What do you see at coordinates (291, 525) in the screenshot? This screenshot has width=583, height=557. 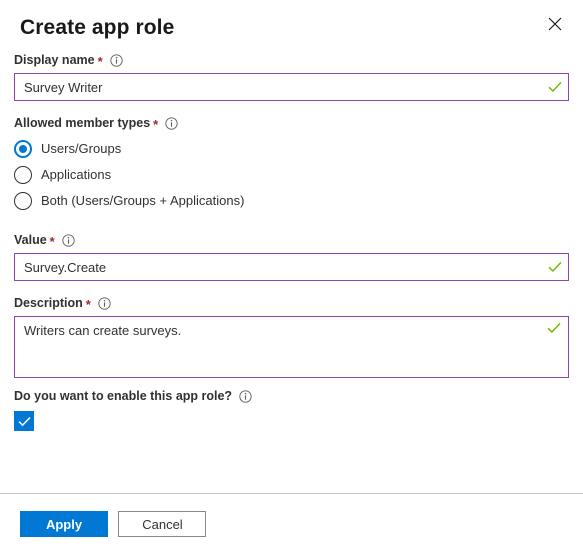 I see `panel-footer: Apply Cancel` at bounding box center [291, 525].